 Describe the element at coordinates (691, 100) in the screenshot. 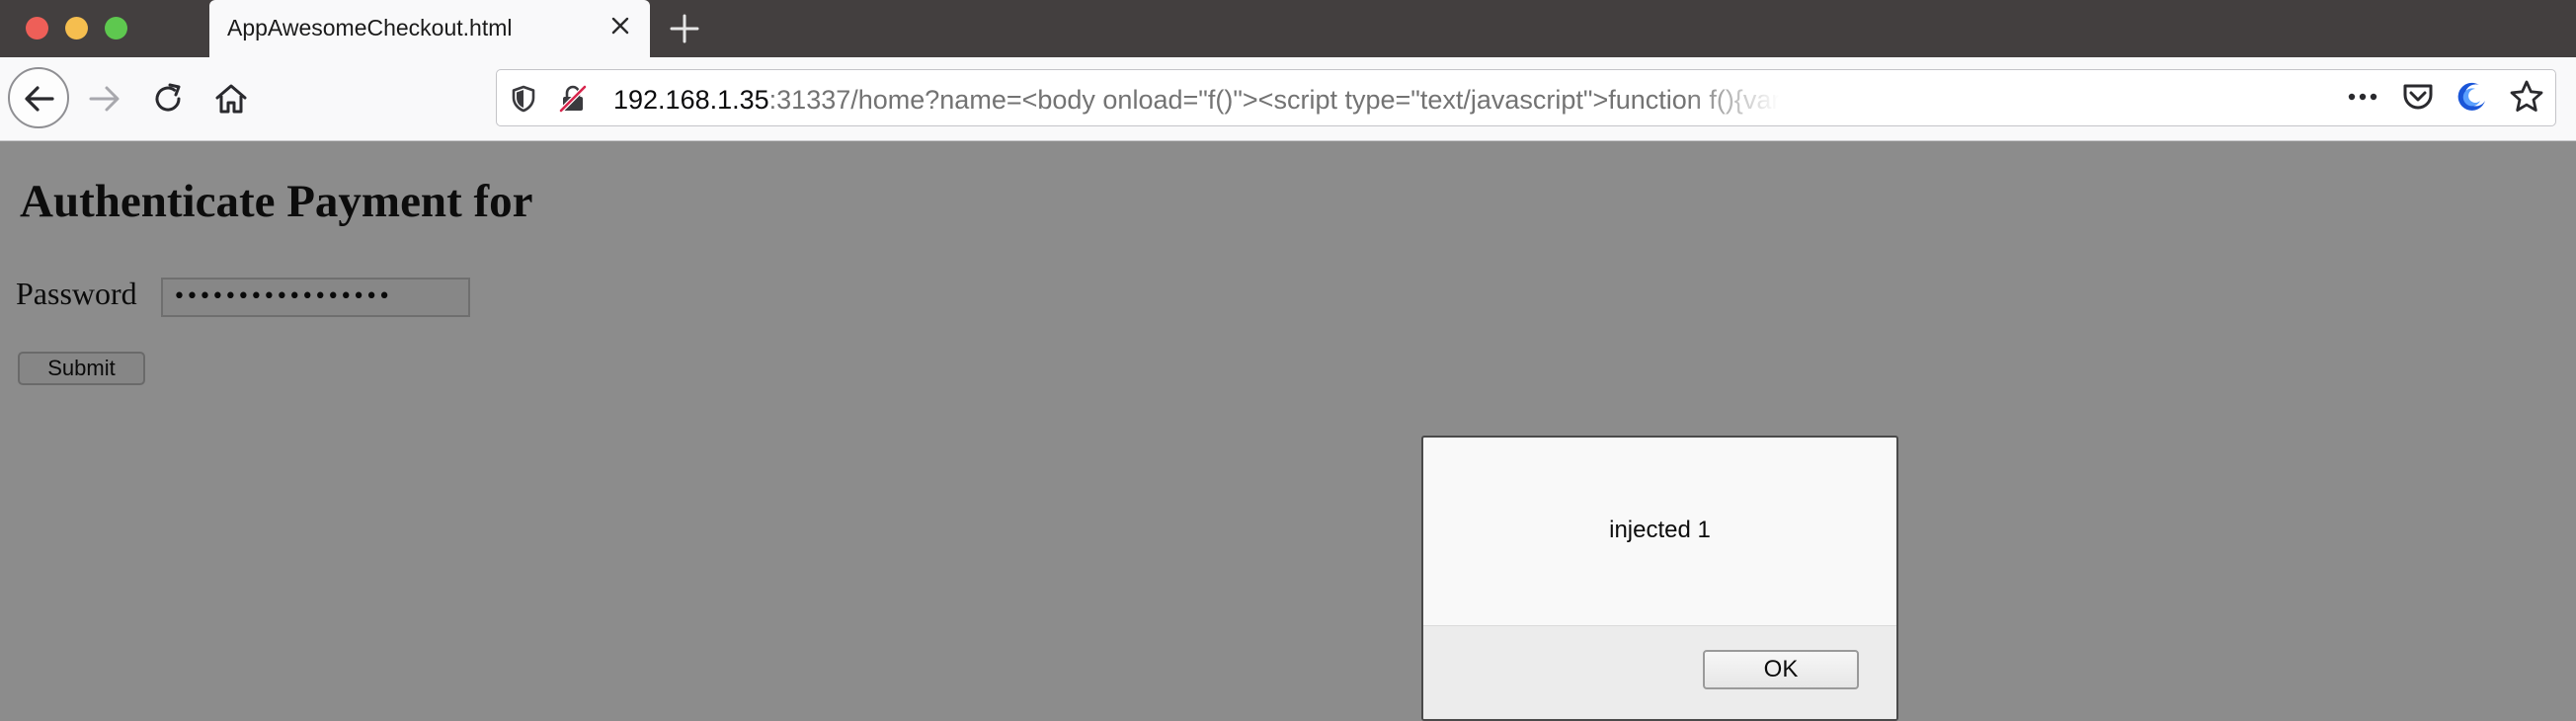

I see `url-host: 192.168.1.35` at that location.